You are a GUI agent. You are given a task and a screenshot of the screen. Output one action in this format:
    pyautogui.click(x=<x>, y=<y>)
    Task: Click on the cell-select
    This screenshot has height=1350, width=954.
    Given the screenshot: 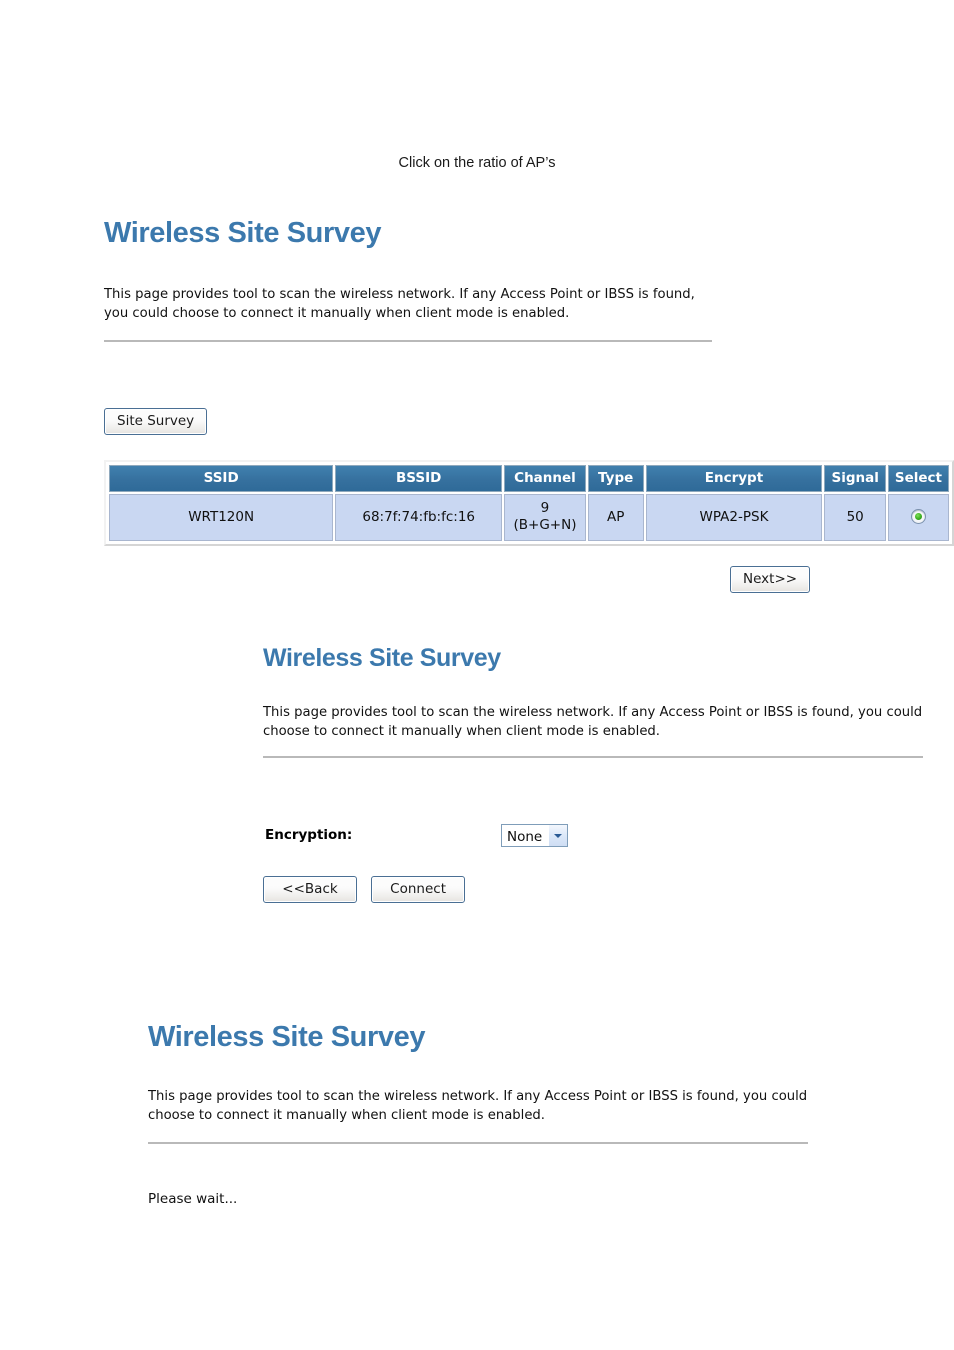 What is the action you would take?
    pyautogui.click(x=918, y=517)
    